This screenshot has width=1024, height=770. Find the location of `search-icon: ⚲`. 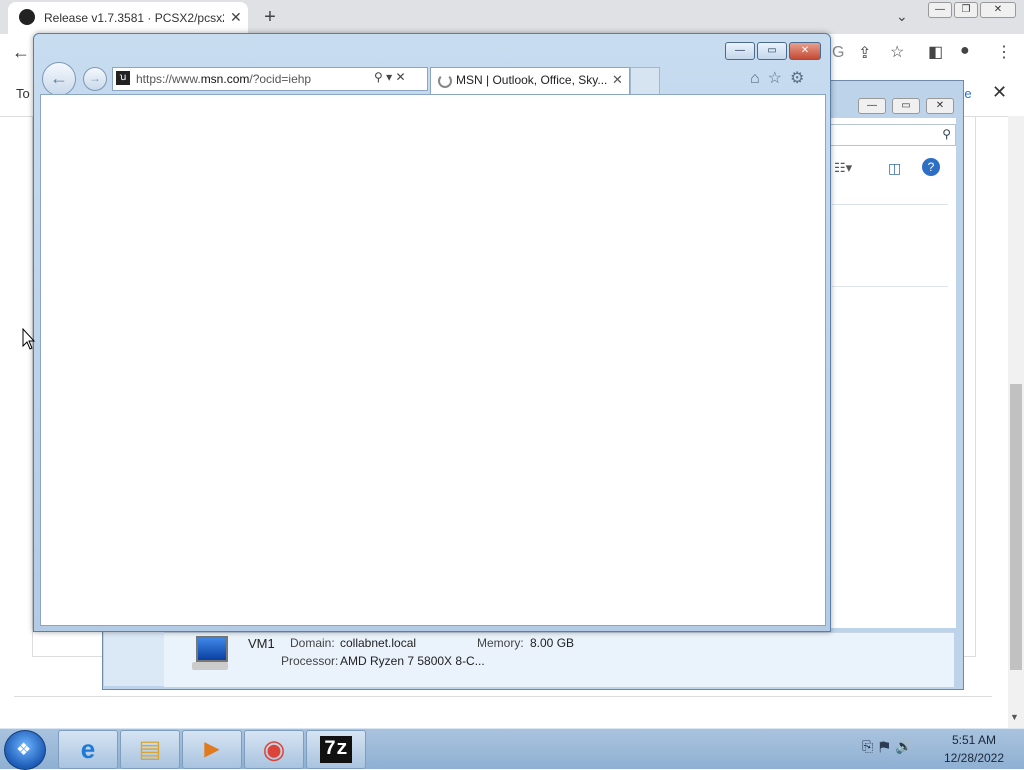

search-icon: ⚲ is located at coordinates (946, 134).